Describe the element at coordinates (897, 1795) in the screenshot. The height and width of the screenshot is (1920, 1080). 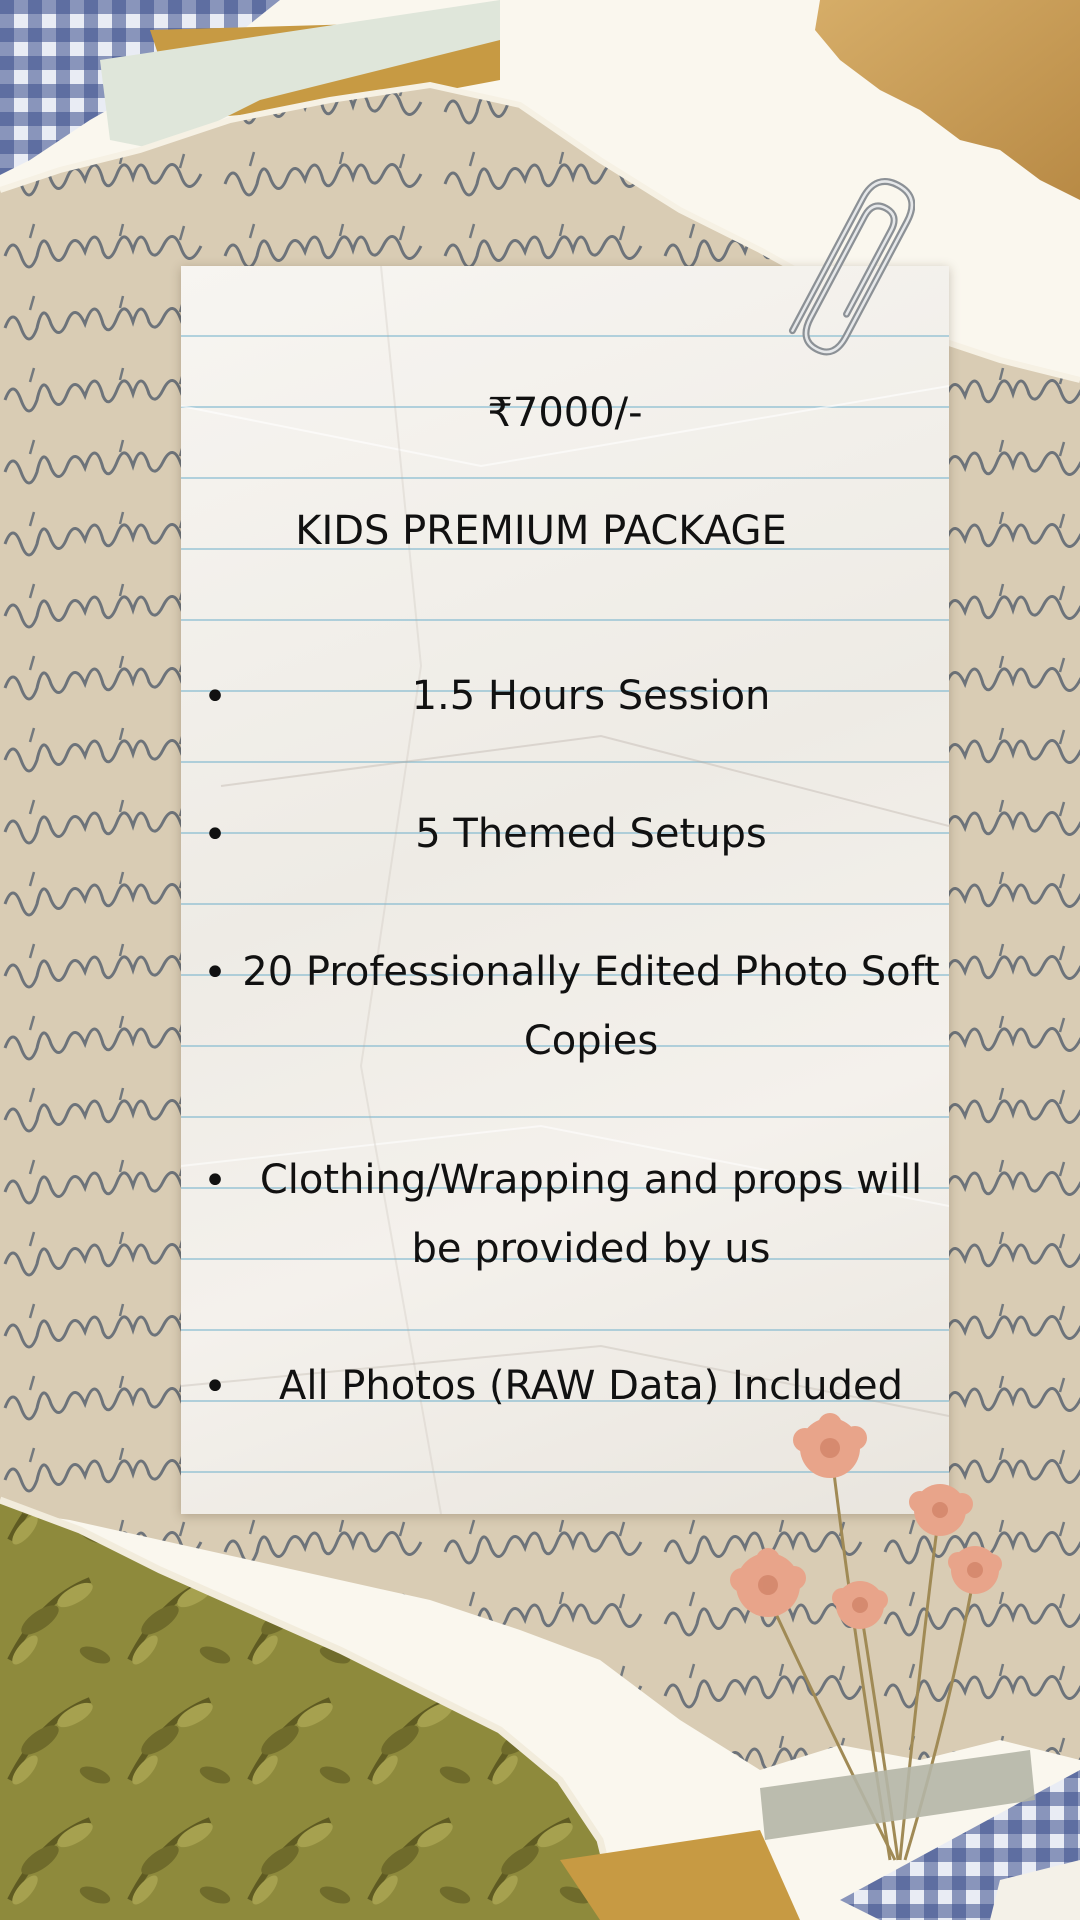
I see `masking-tape-icon` at that location.